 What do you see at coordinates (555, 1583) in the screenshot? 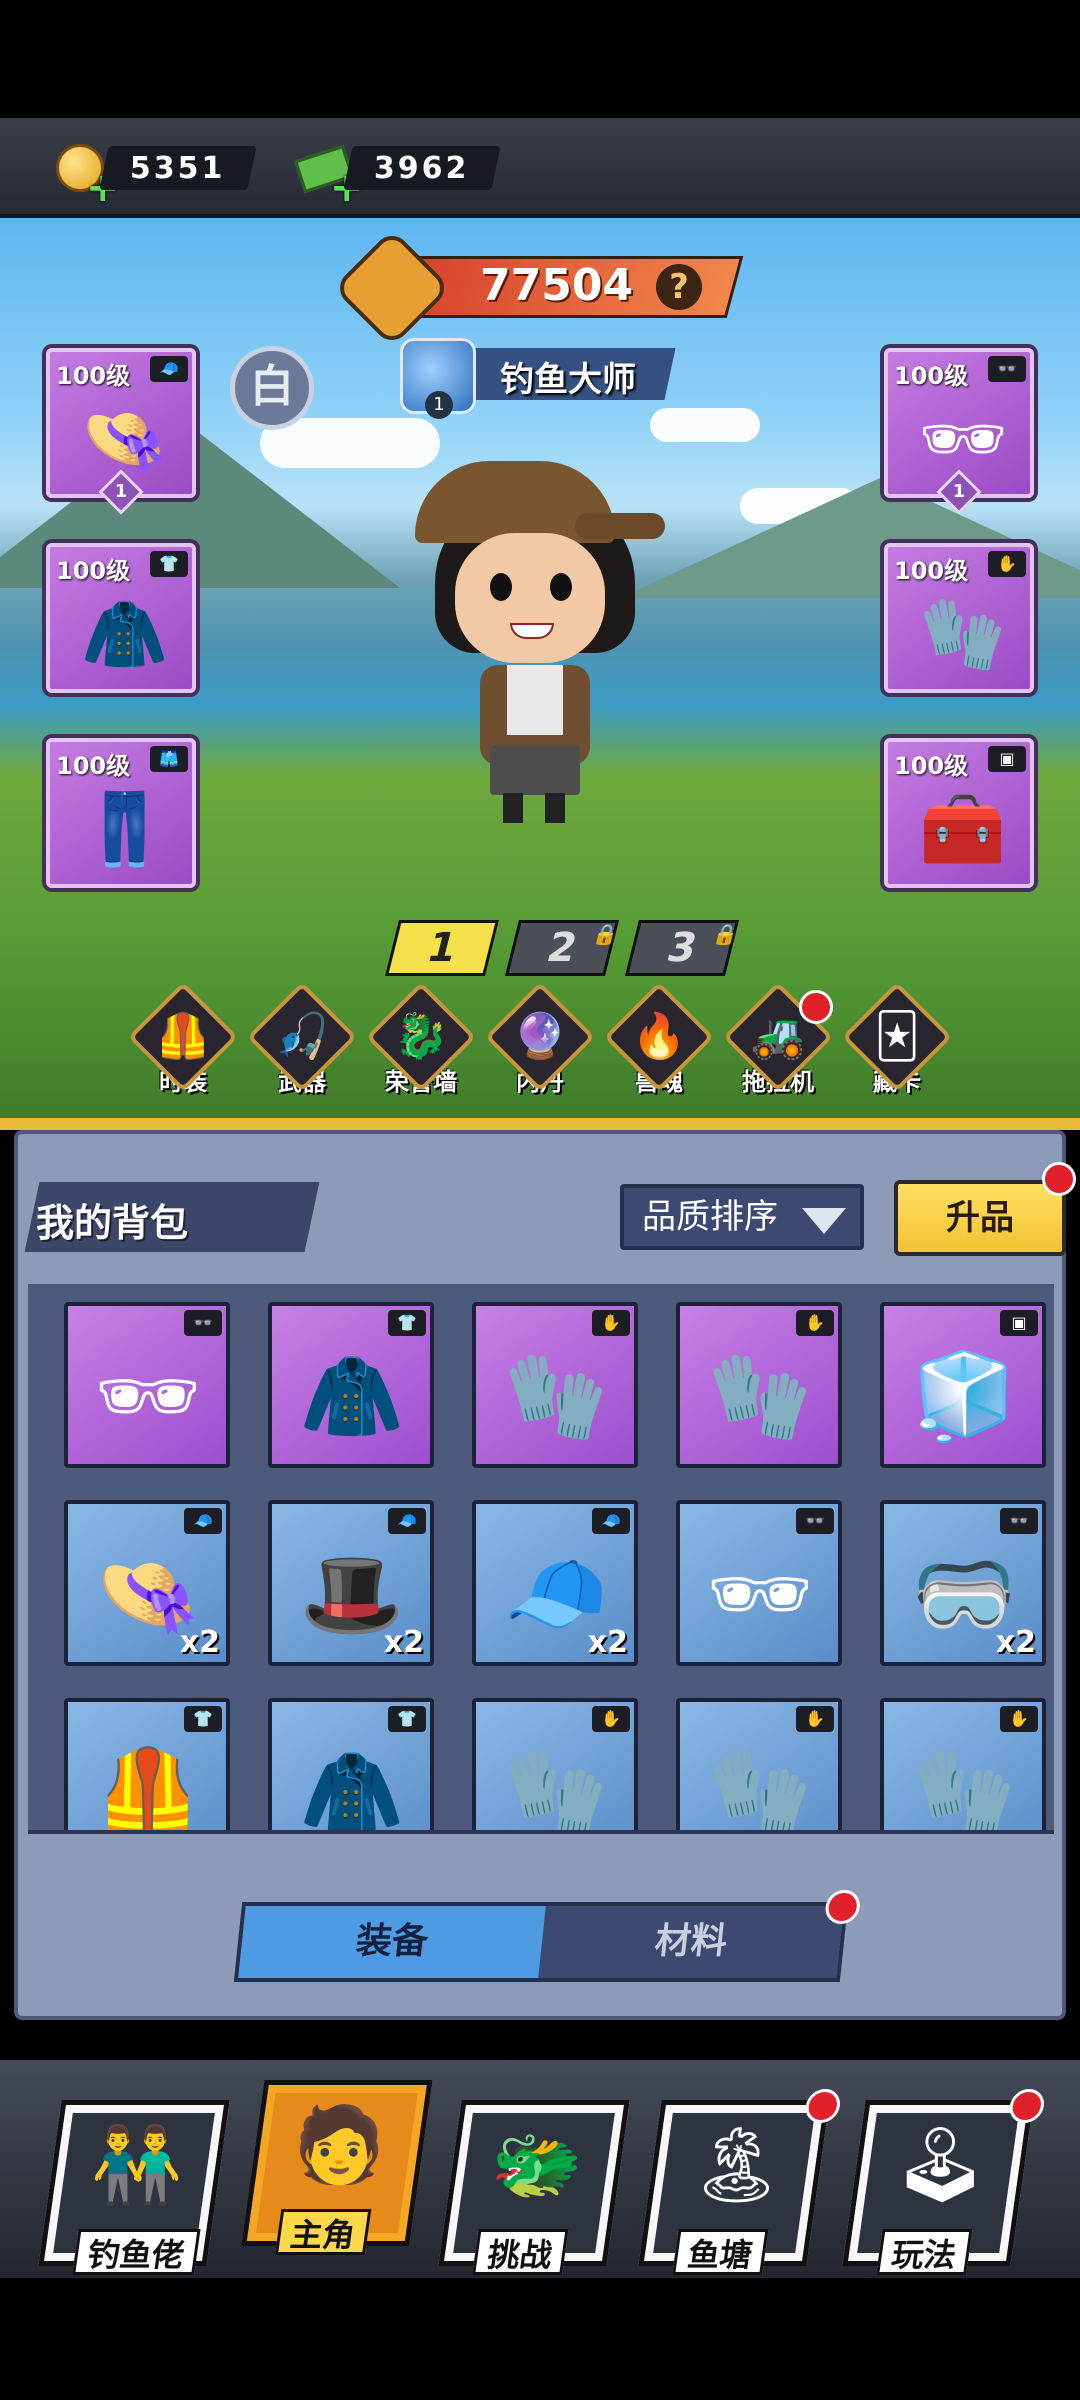
I see `inventory-item: 🧢 🧢 x2` at bounding box center [555, 1583].